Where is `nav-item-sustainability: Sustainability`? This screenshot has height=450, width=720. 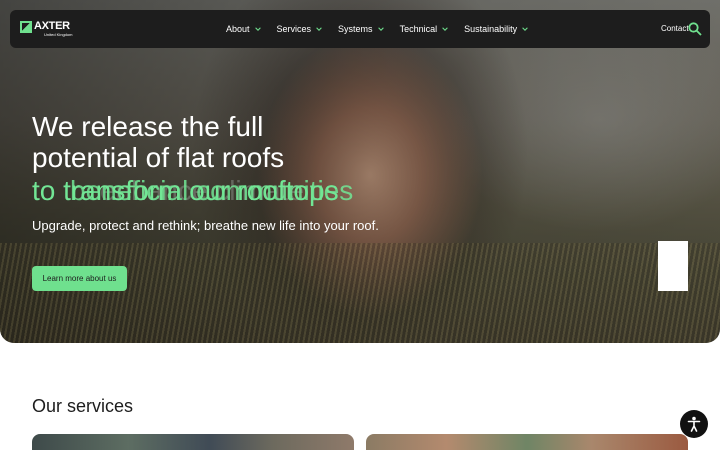
nav-item-sustainability: Sustainability is located at coordinates (496, 29).